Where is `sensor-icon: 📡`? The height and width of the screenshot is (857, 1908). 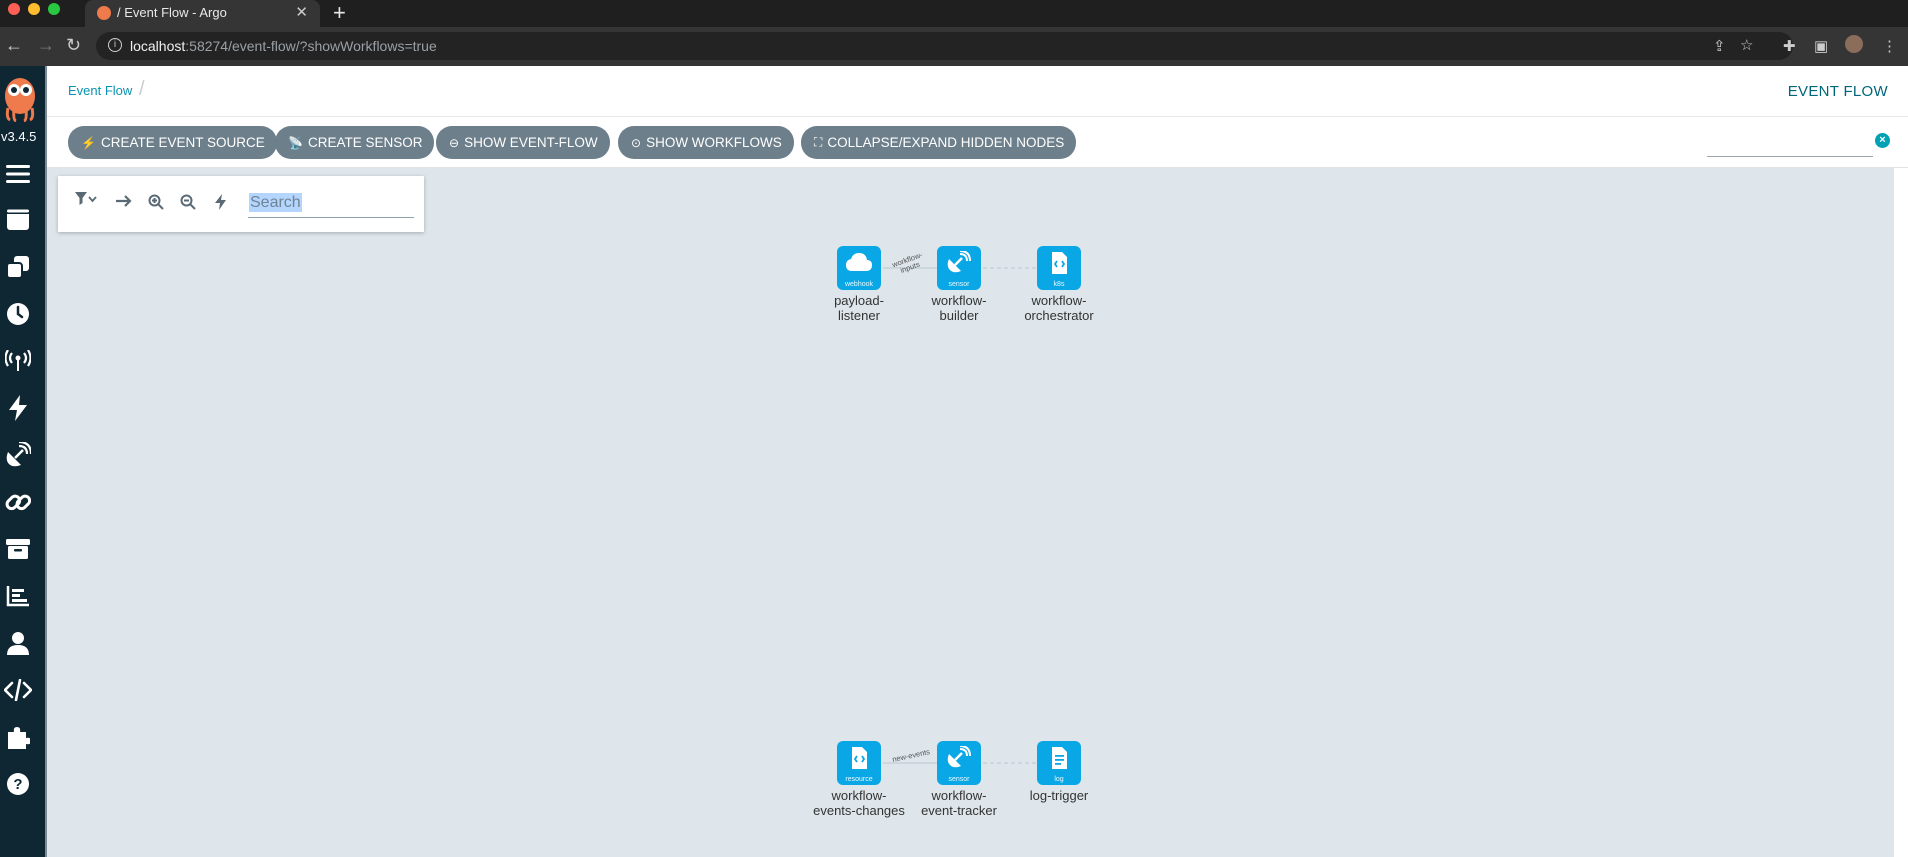
sensor-icon: 📡 is located at coordinates (295, 142).